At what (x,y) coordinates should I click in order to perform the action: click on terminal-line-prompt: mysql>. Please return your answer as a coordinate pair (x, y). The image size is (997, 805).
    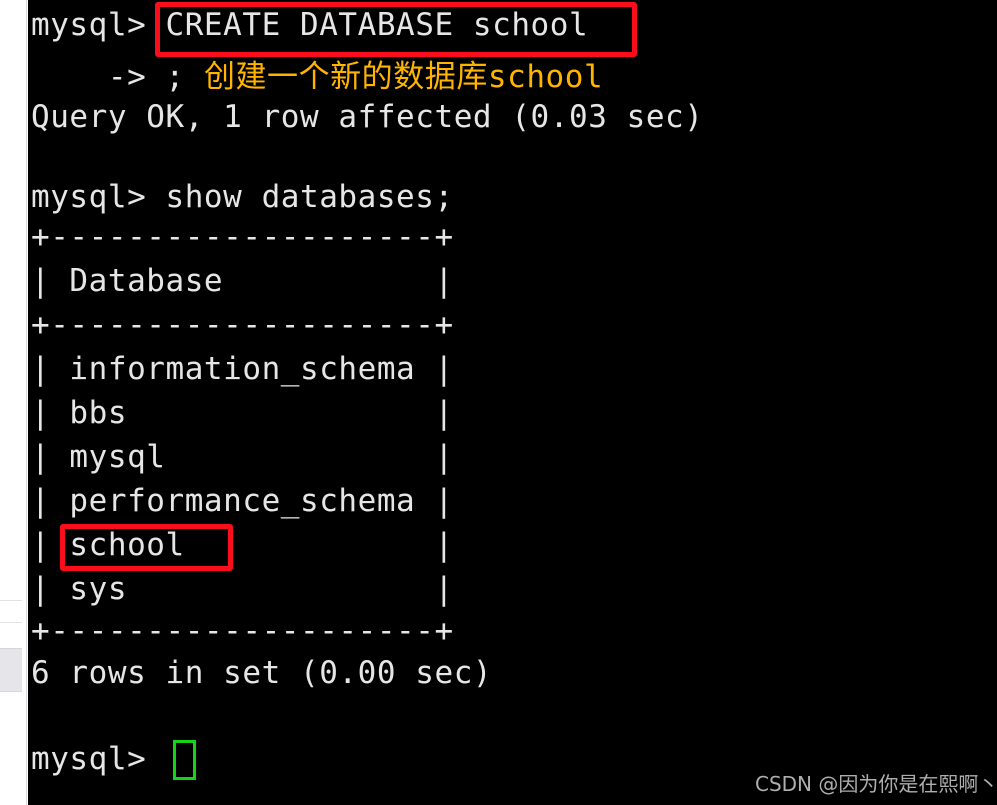
    Looking at the image, I should click on (98, 759).